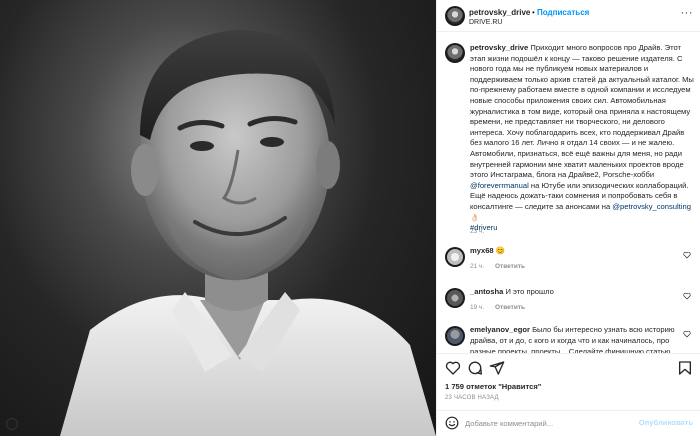  Describe the element at coordinates (475, 368) in the screenshot. I see `comment-icon` at that location.